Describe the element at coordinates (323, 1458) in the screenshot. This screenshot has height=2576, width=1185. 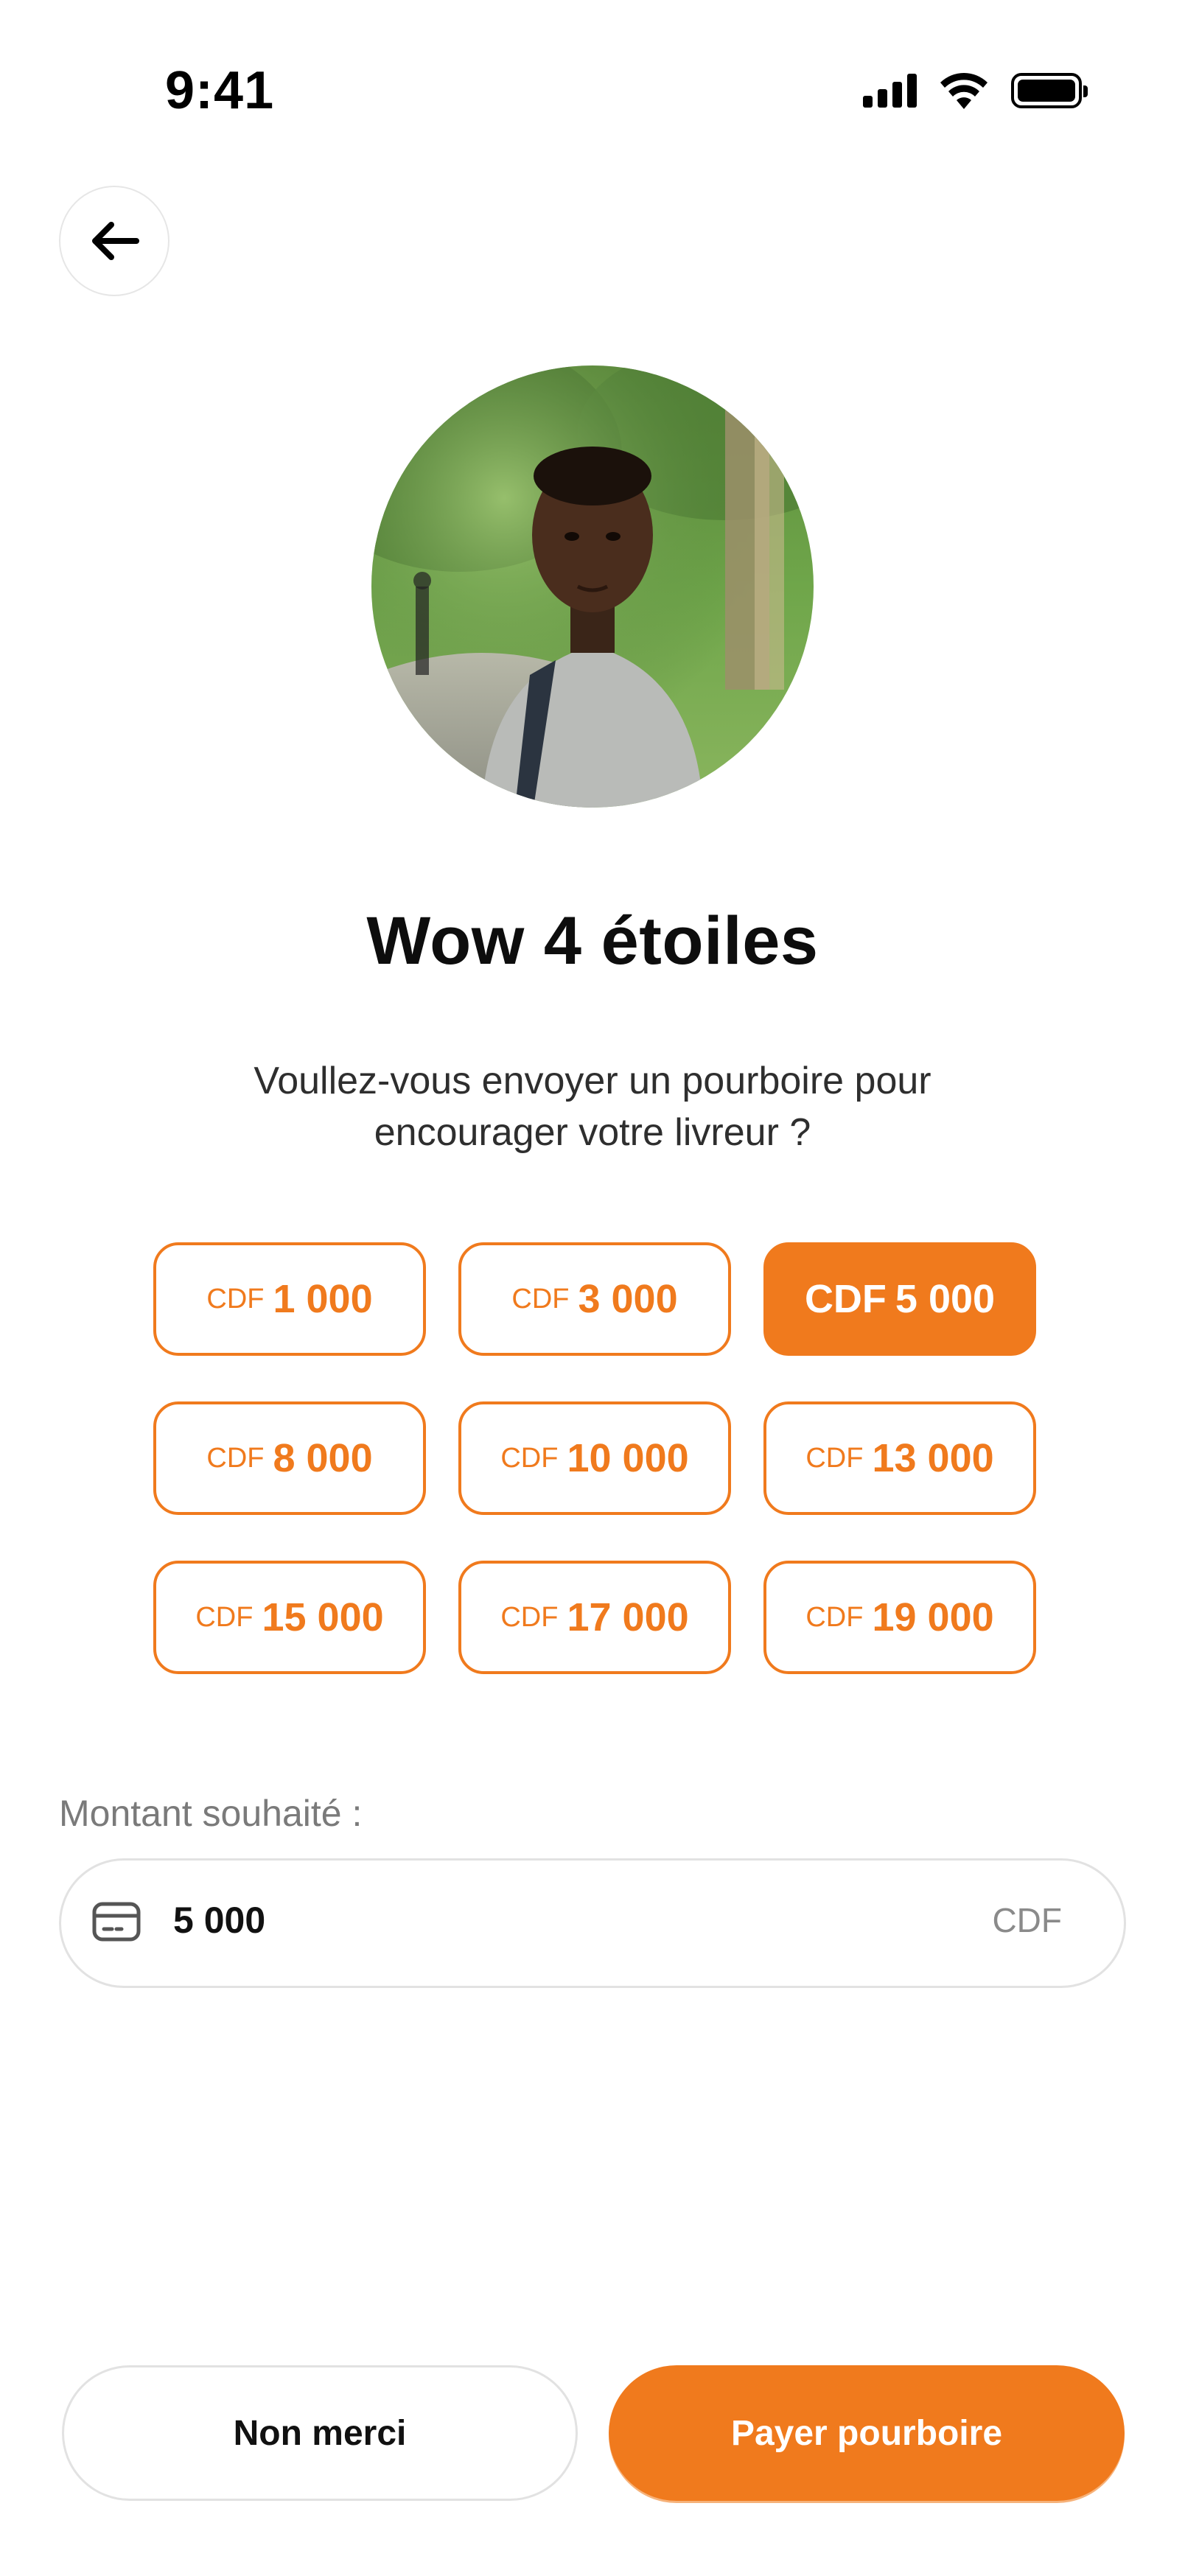
I see `chip-value: 8 000` at that location.